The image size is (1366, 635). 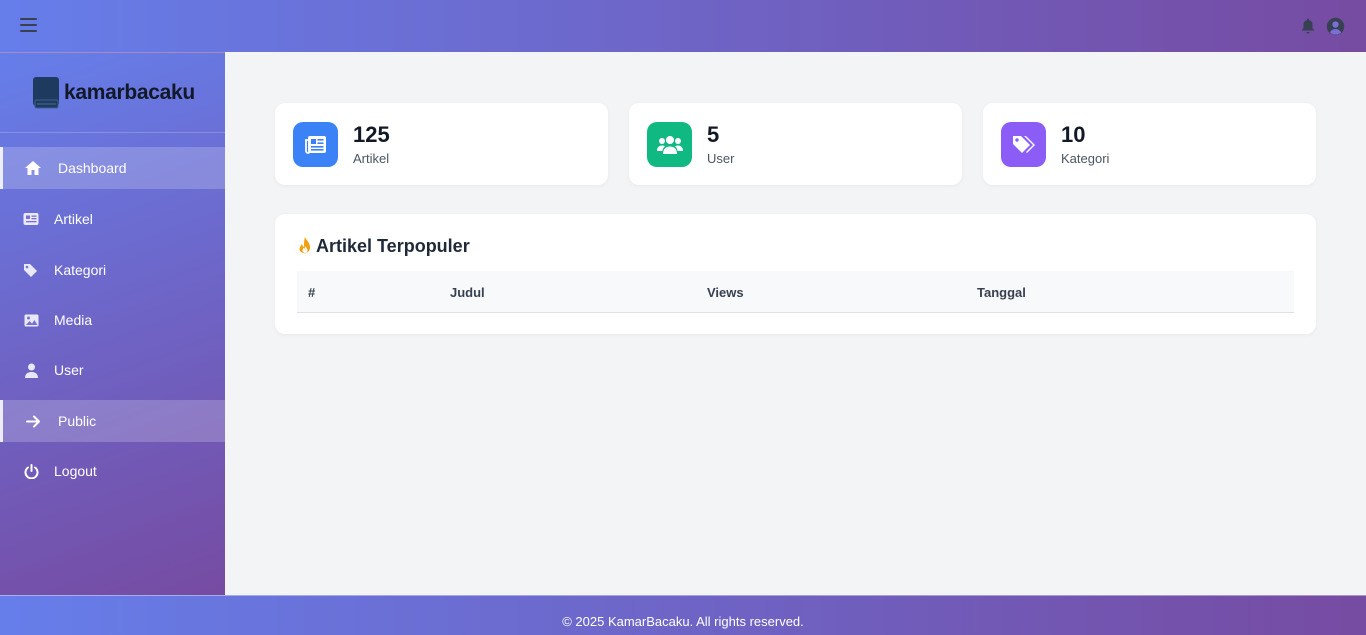 What do you see at coordinates (1308, 26) in the screenshot?
I see `bell-icon` at bounding box center [1308, 26].